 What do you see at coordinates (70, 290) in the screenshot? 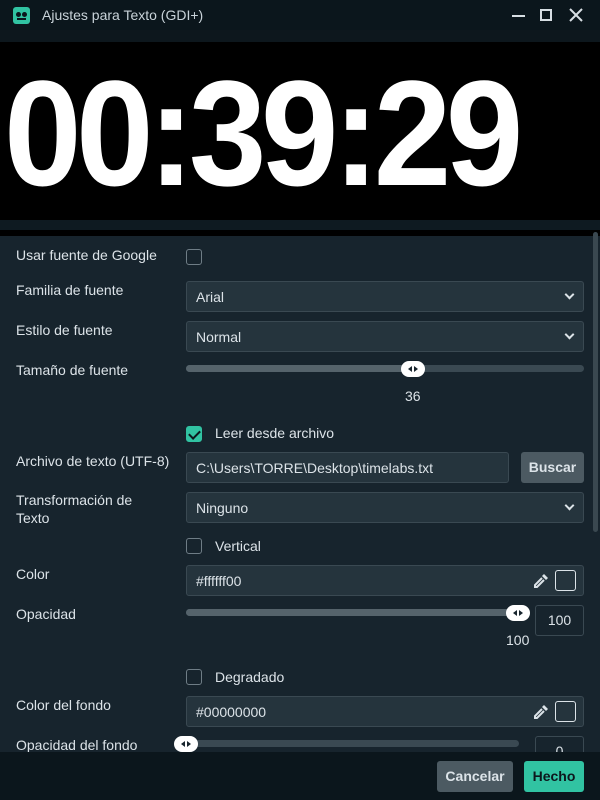
I see `font-family-label: Familia de fuente` at bounding box center [70, 290].